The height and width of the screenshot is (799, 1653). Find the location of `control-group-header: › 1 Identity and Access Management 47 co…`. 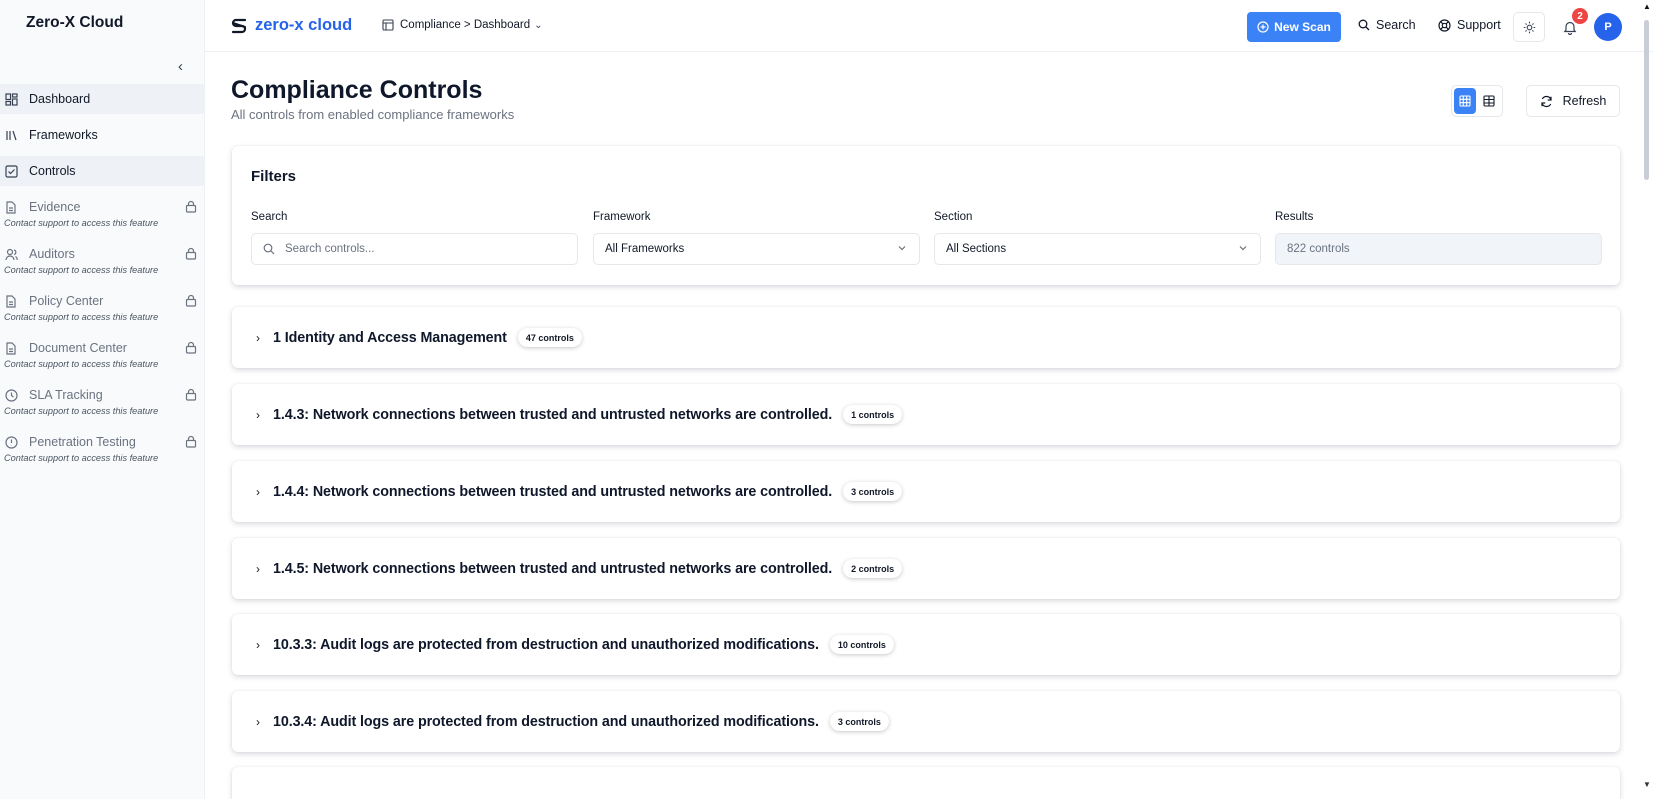

control-group-header: › 1 Identity and Access Management 47 co… is located at coordinates (419, 337).